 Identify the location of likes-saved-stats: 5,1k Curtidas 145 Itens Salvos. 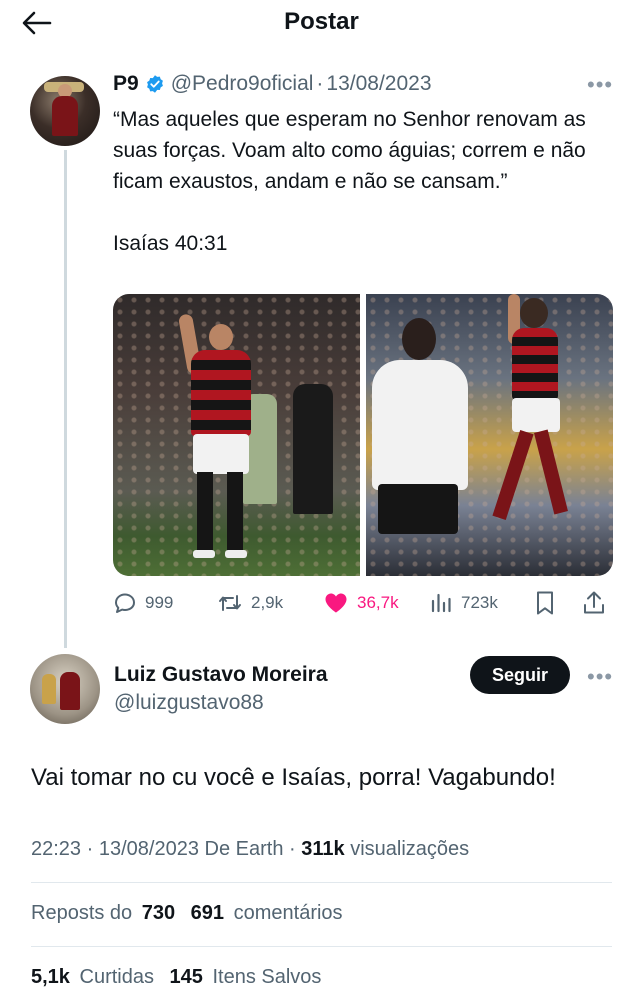
(176, 977).